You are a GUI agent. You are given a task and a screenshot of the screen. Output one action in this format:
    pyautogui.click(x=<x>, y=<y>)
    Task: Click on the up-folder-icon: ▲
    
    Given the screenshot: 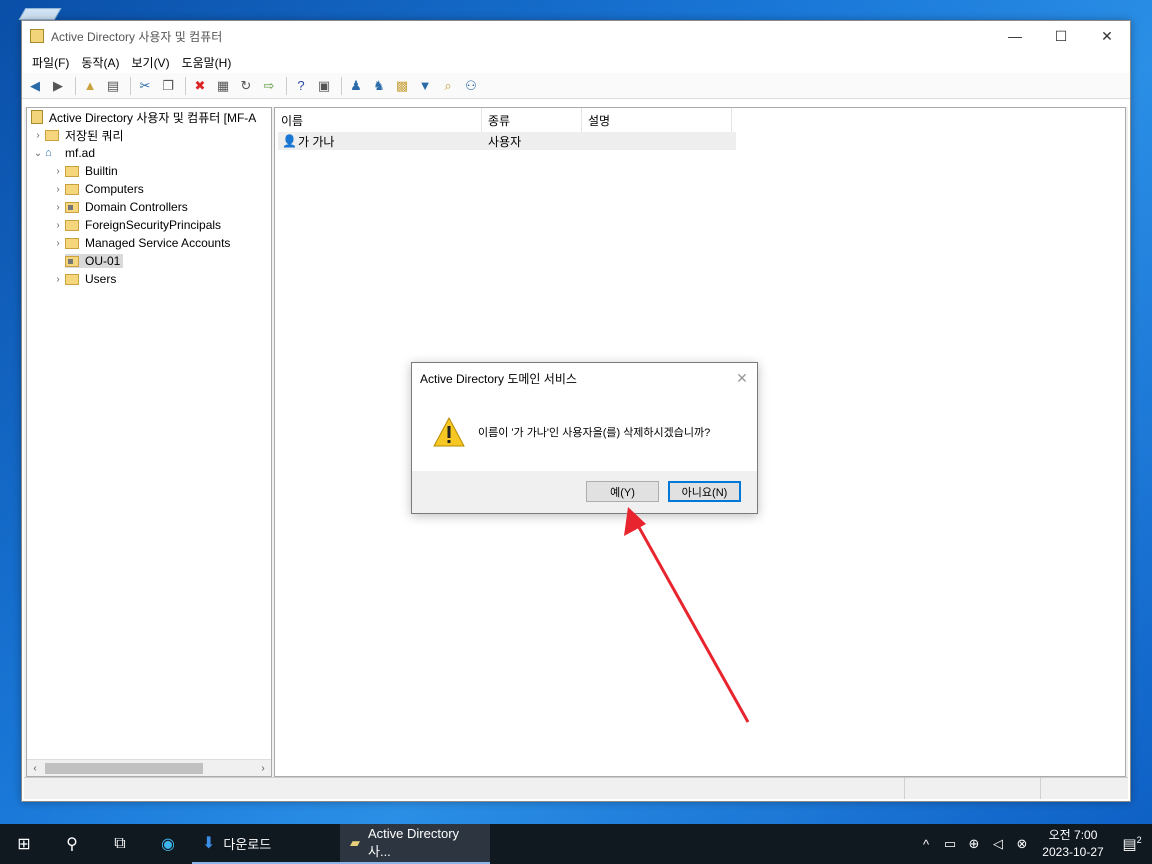 What is the action you would take?
    pyautogui.click(x=90, y=86)
    